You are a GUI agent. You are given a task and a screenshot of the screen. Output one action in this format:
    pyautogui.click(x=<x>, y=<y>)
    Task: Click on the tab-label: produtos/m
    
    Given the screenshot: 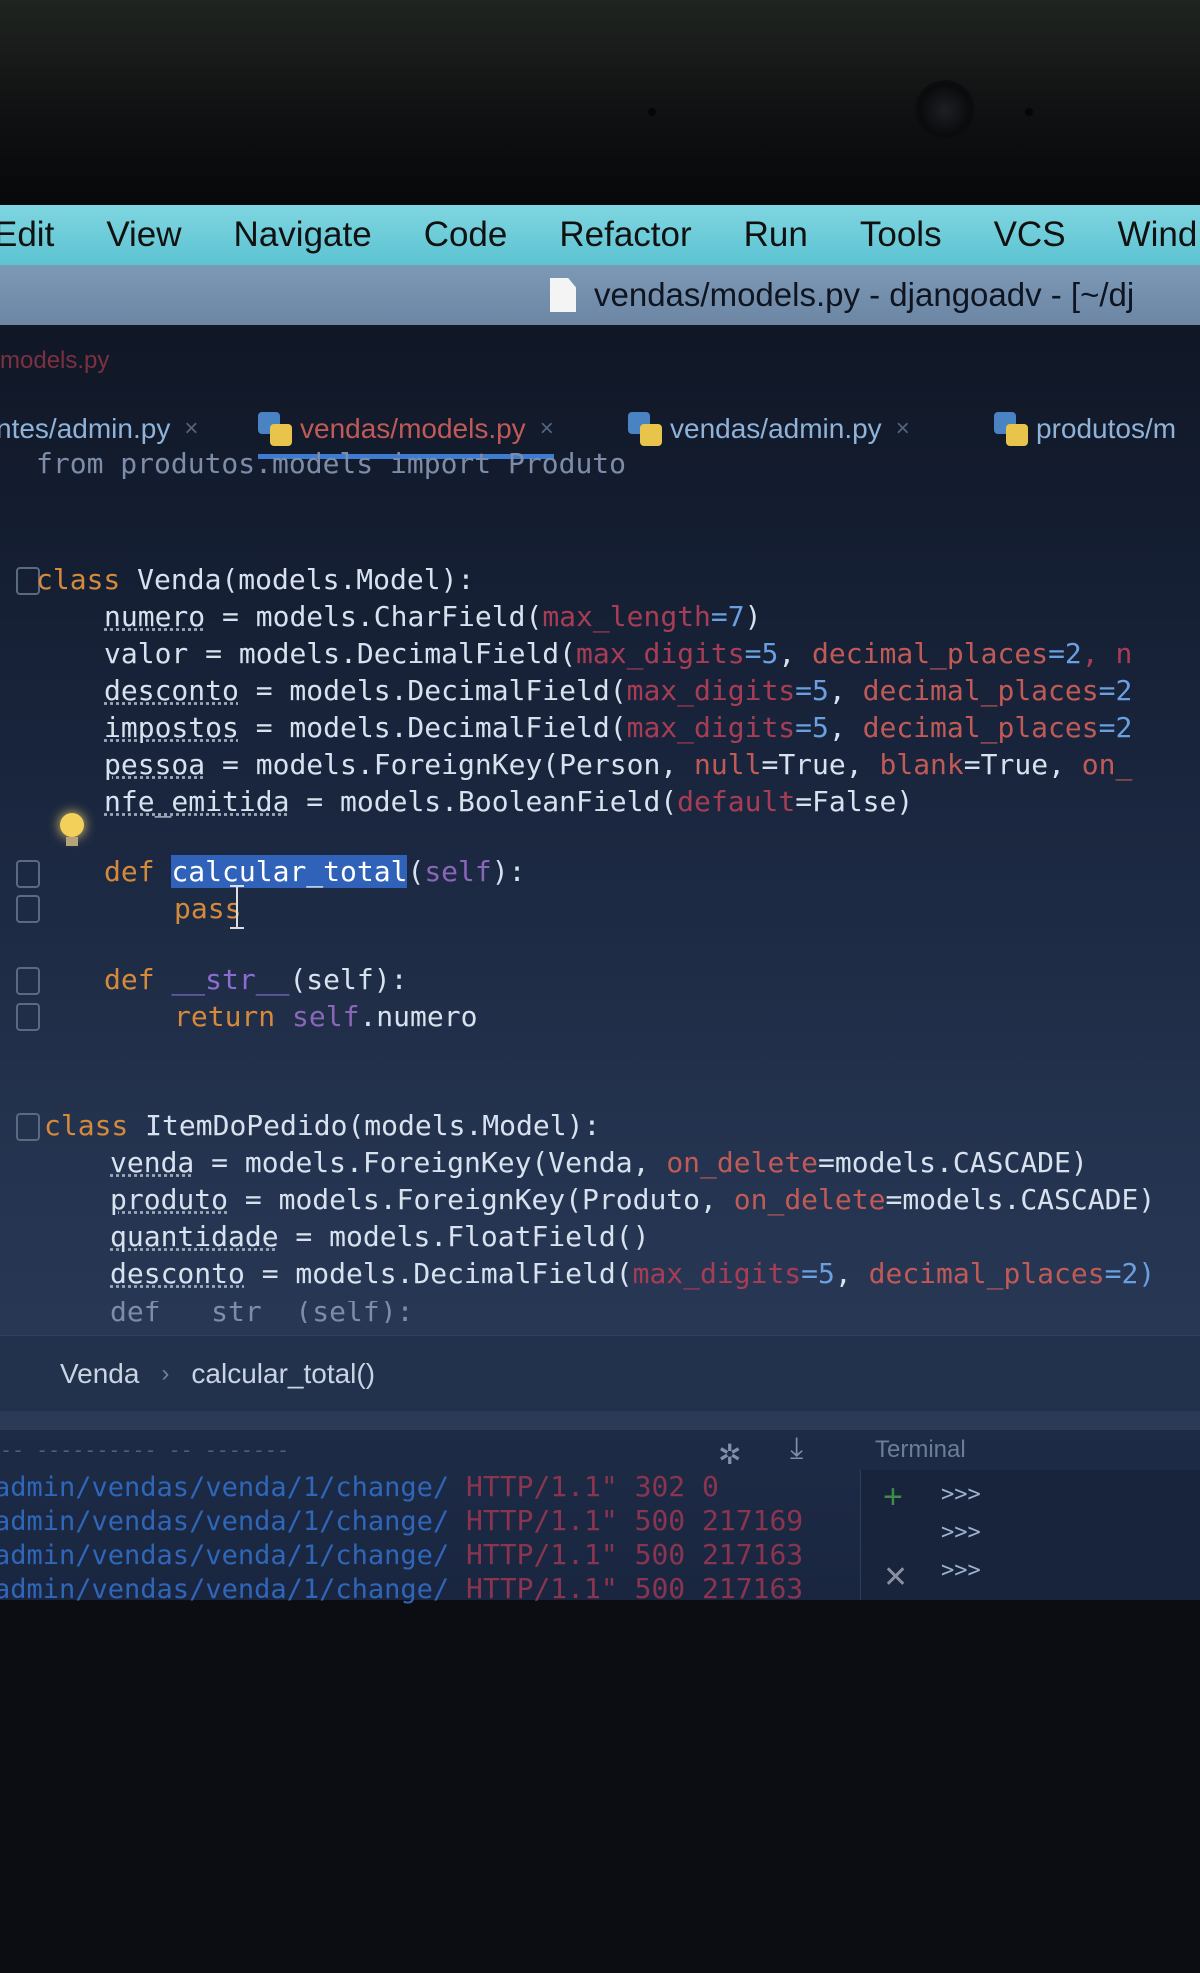 What is the action you would take?
    pyautogui.click(x=1106, y=428)
    